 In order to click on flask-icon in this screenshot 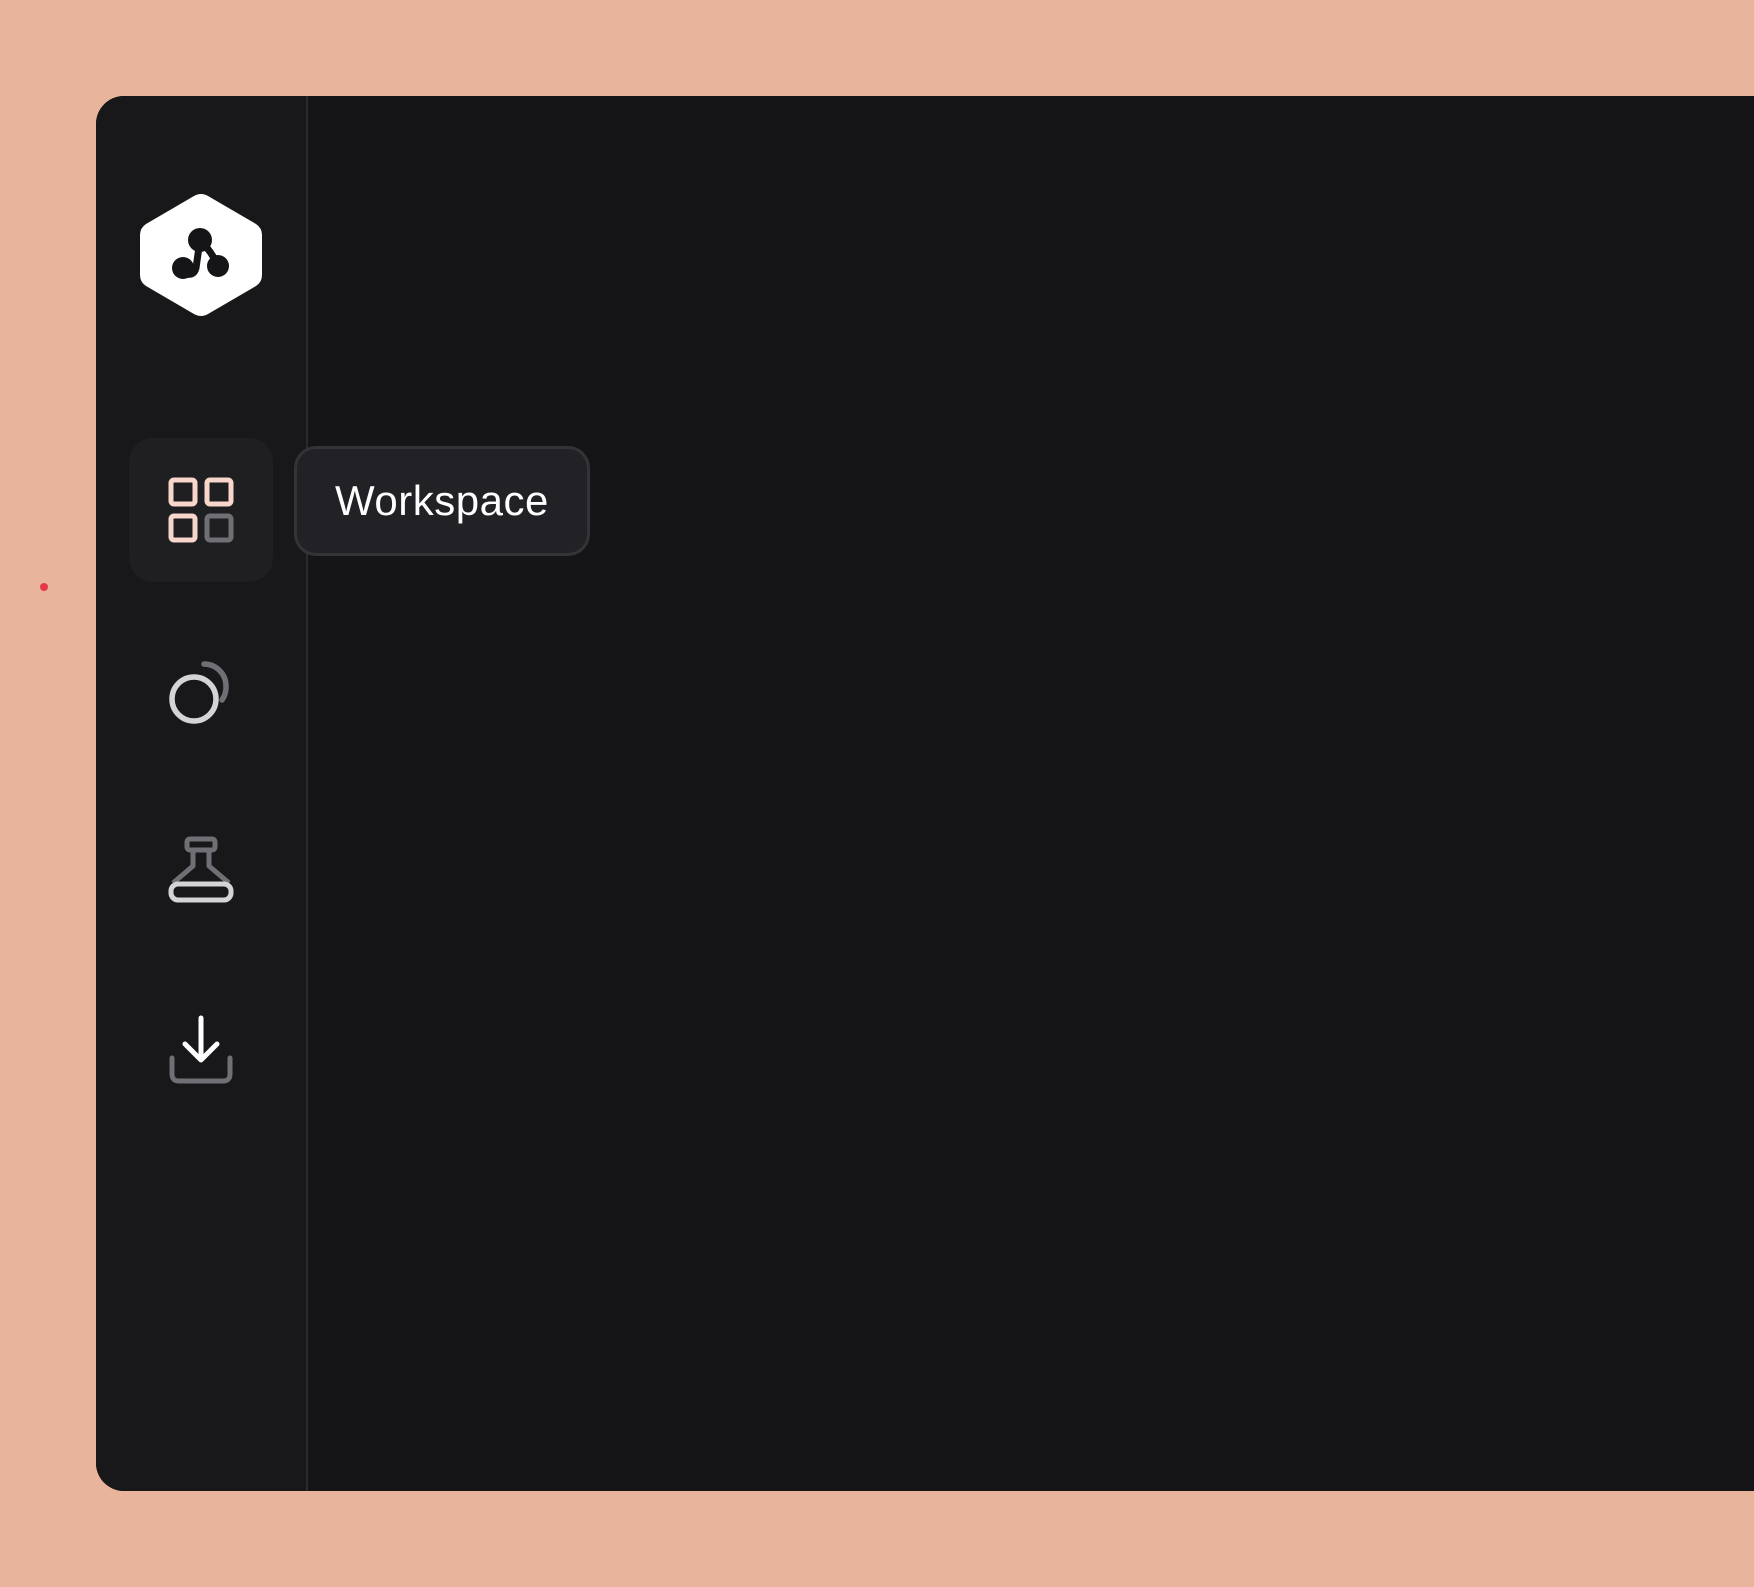, I will do `click(201, 869)`.